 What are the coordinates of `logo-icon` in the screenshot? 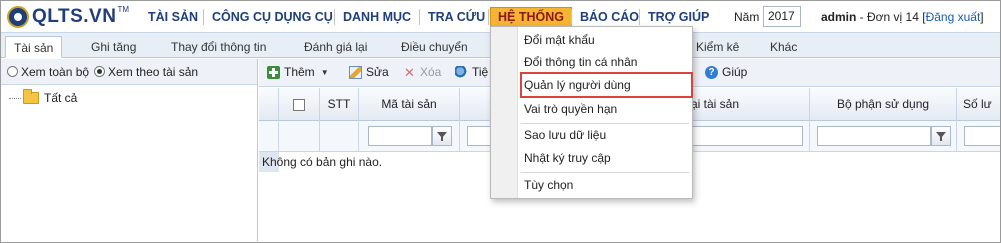 It's located at (18, 17).